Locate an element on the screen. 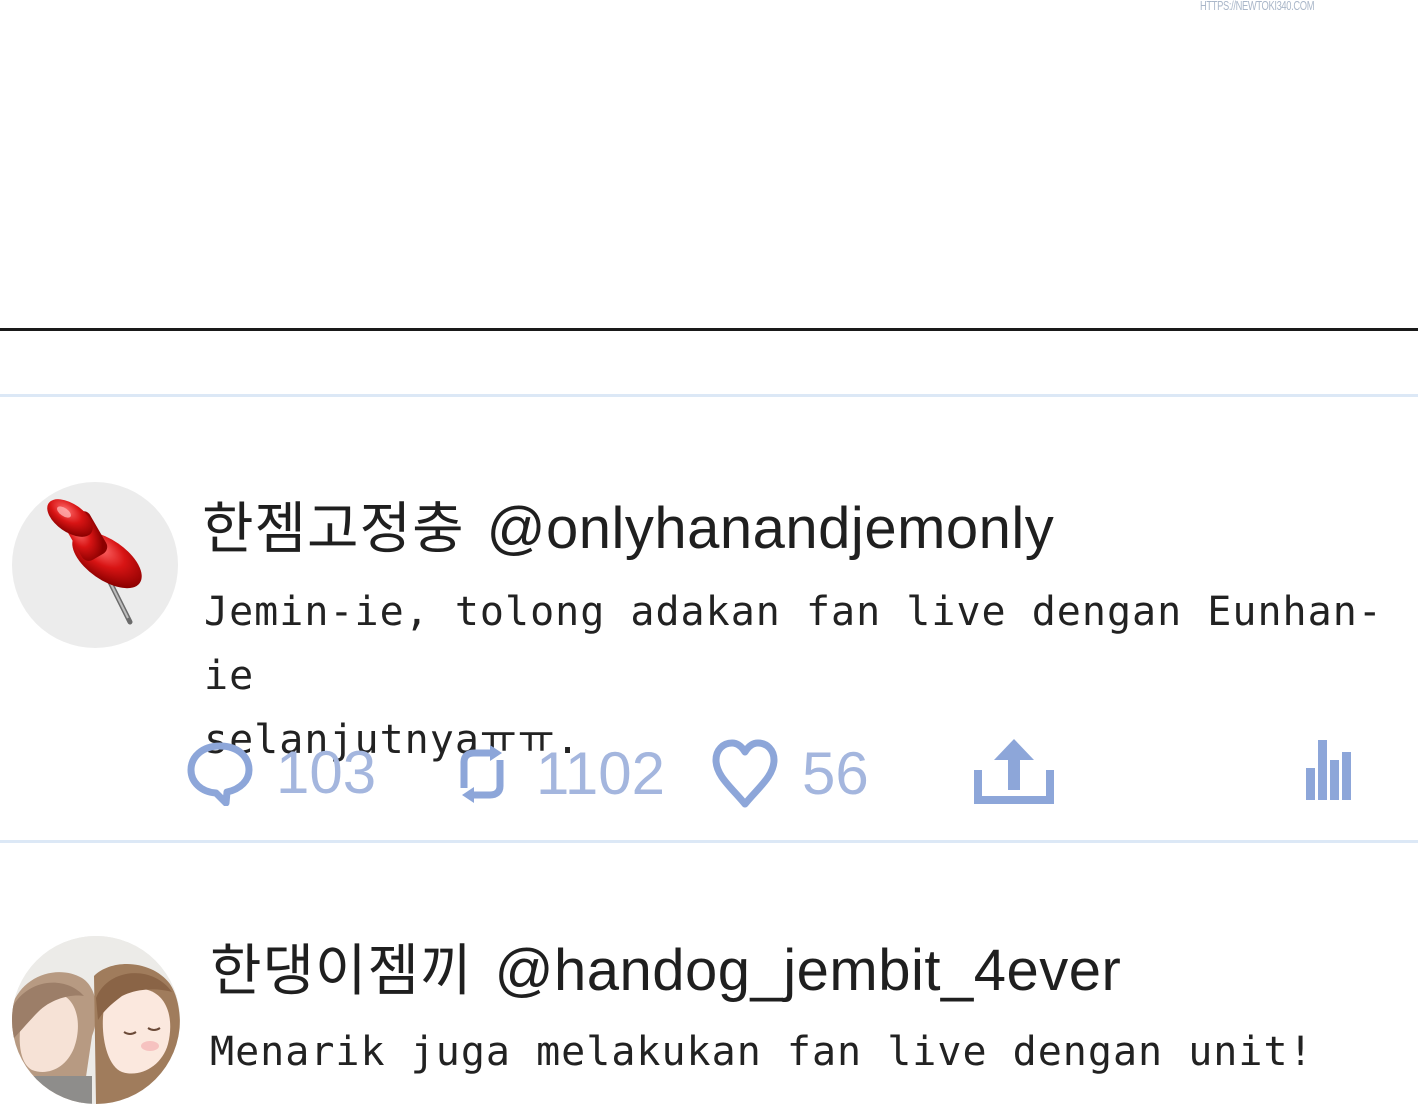  pushpin-icon is located at coordinates (94, 562).